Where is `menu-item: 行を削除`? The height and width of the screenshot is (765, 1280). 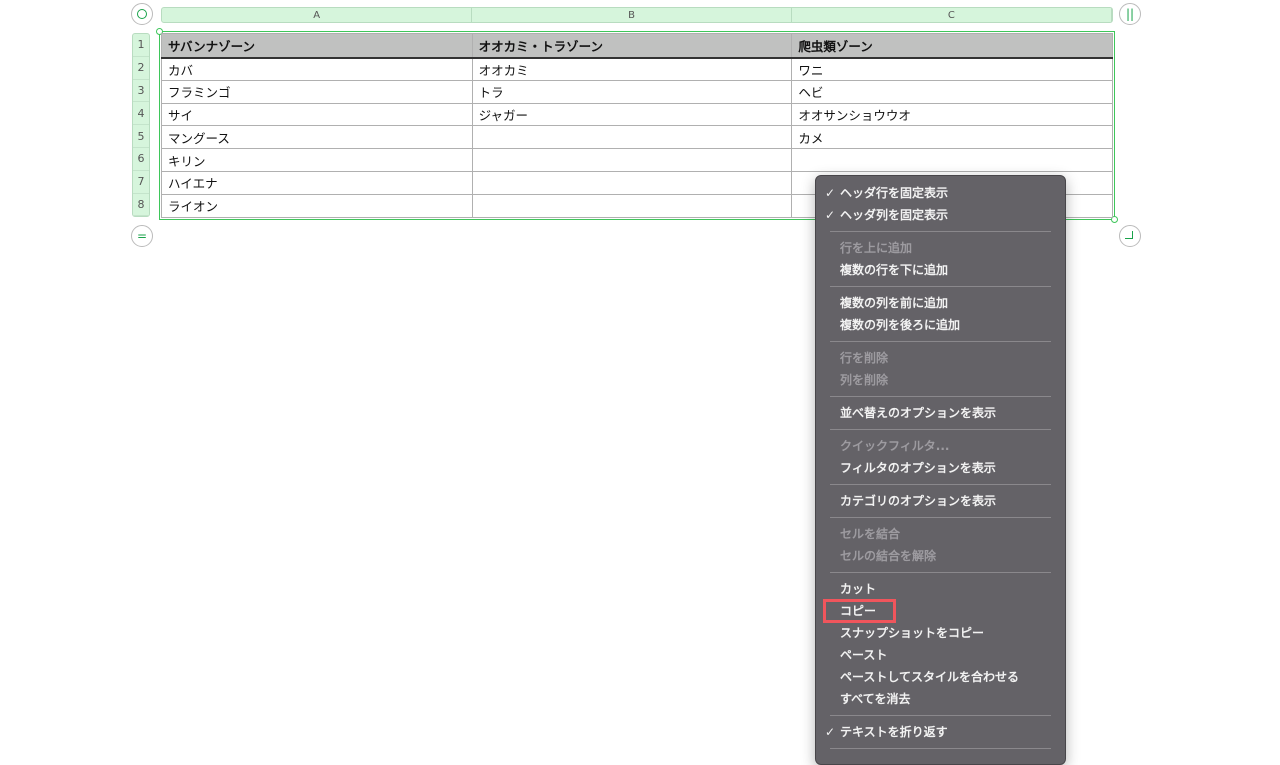
menu-item: 行を削除 is located at coordinates (940, 358).